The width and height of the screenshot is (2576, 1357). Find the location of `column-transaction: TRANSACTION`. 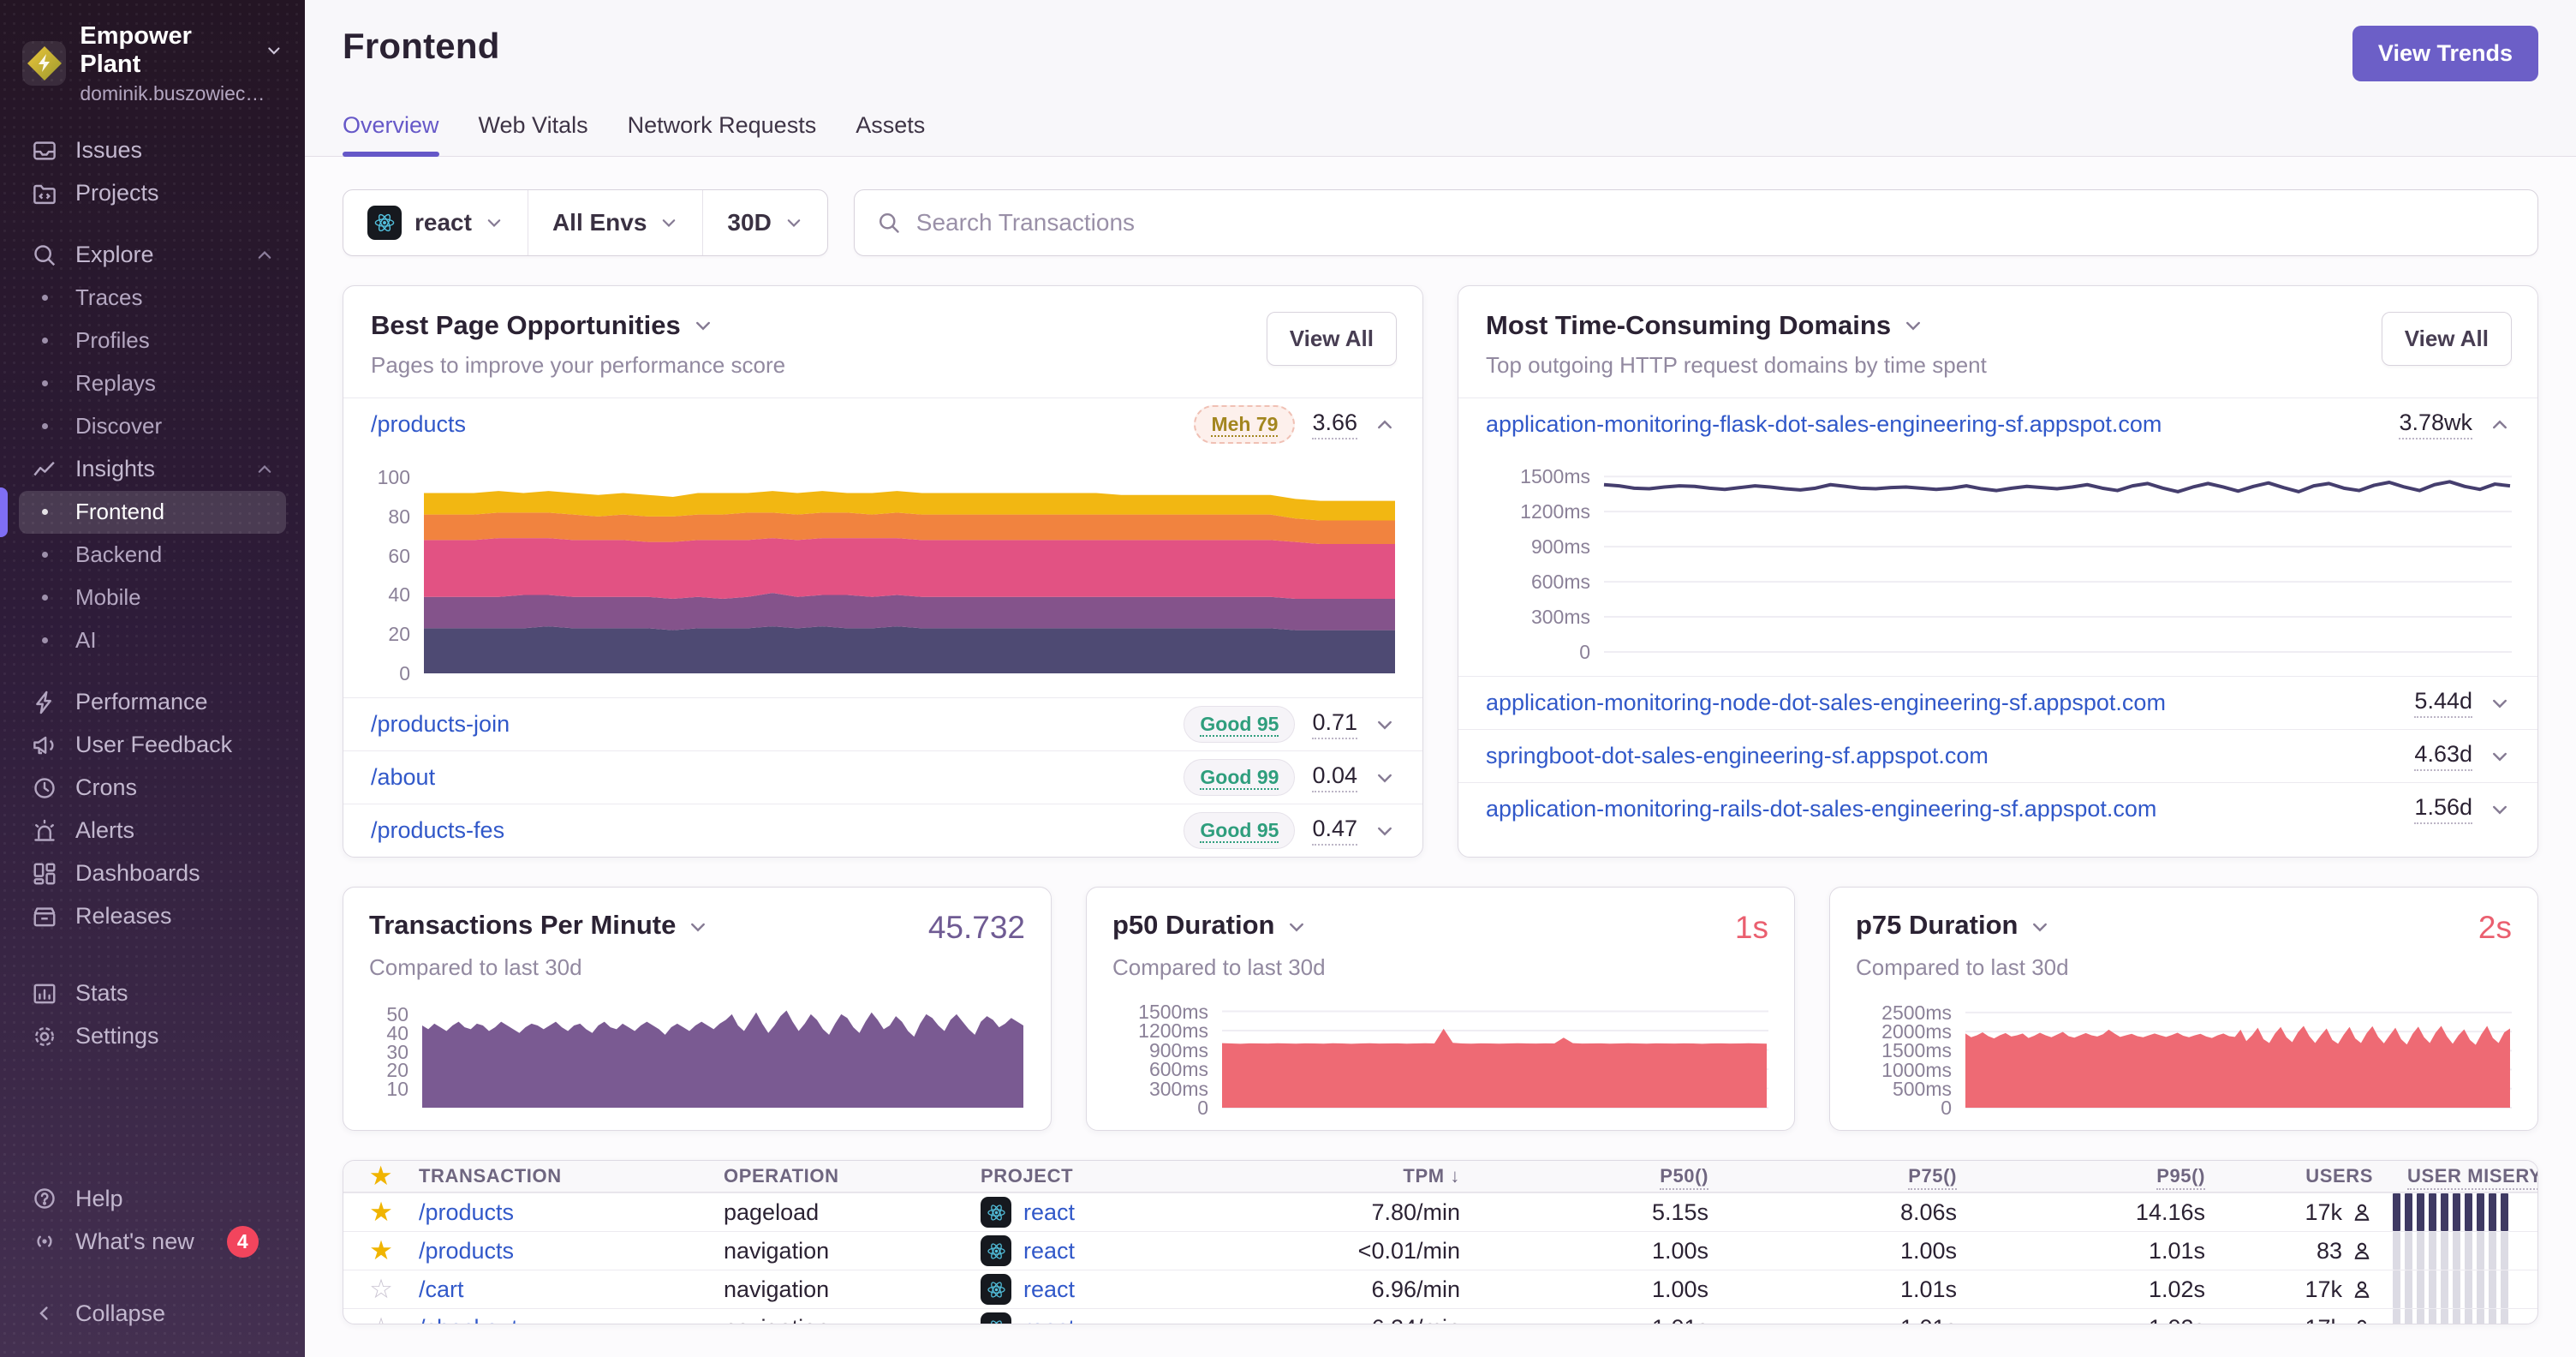

column-transaction: TRANSACTION is located at coordinates (571, 1176).